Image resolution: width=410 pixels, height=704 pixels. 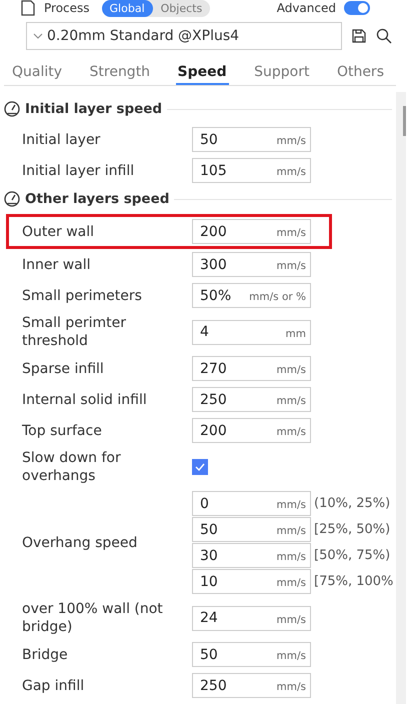 I want to click on input-field: 10 mm/s, so click(x=251, y=581).